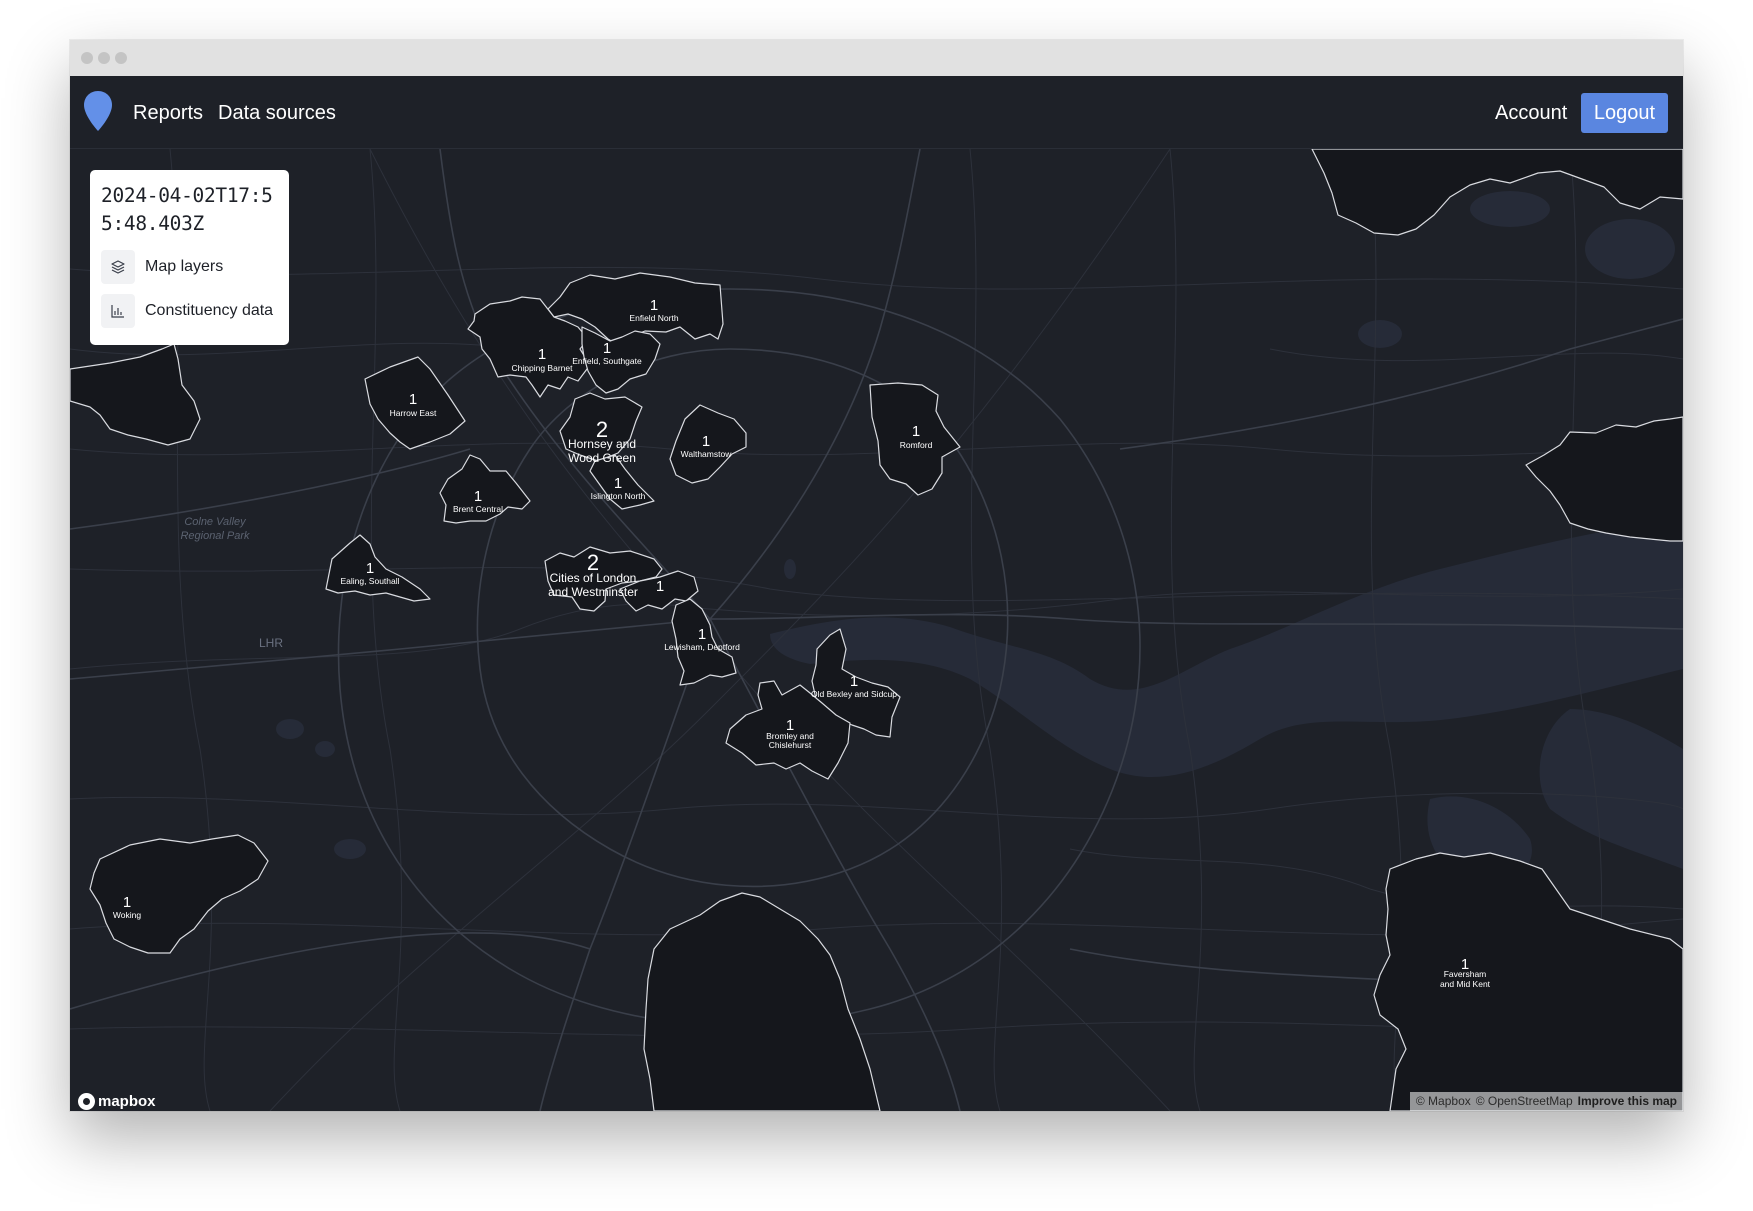  What do you see at coordinates (1465, 984) in the screenshot?
I see `constituency-name-label: and Mid Kent` at bounding box center [1465, 984].